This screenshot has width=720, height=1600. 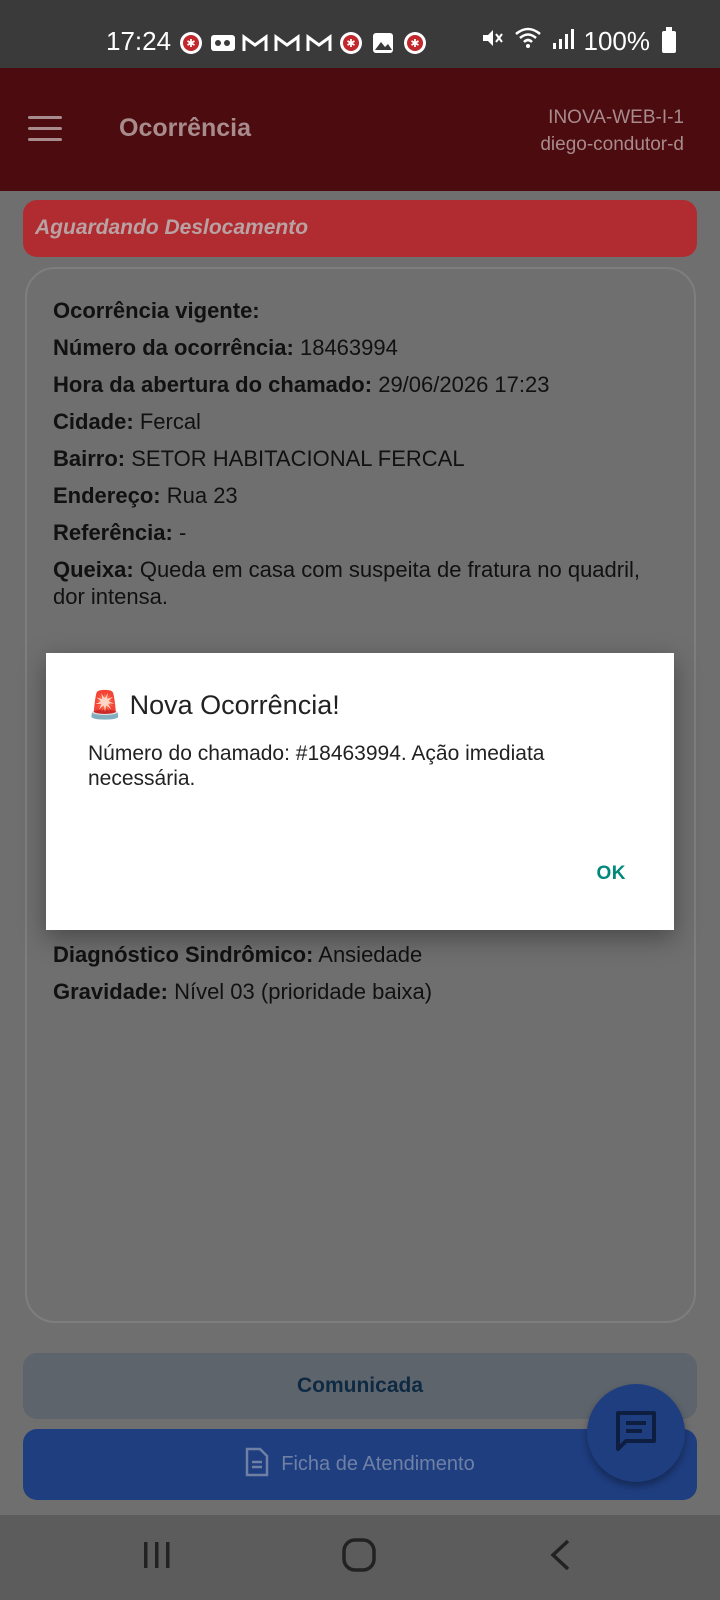 What do you see at coordinates (182, 532) in the screenshot?
I see `field-value: -` at bounding box center [182, 532].